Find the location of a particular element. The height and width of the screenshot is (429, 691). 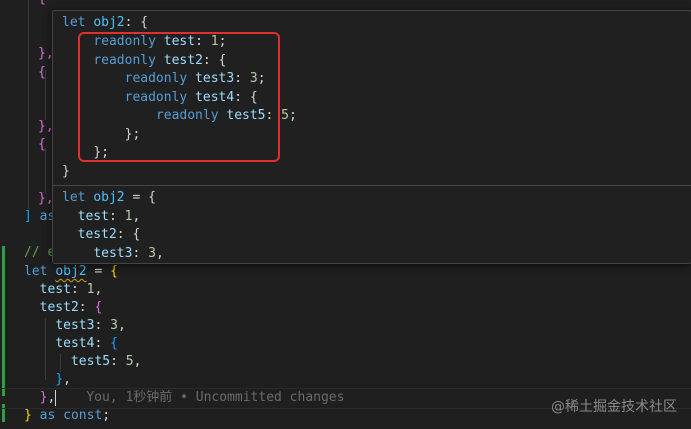

code-line: test2: { is located at coordinates (71, 307).